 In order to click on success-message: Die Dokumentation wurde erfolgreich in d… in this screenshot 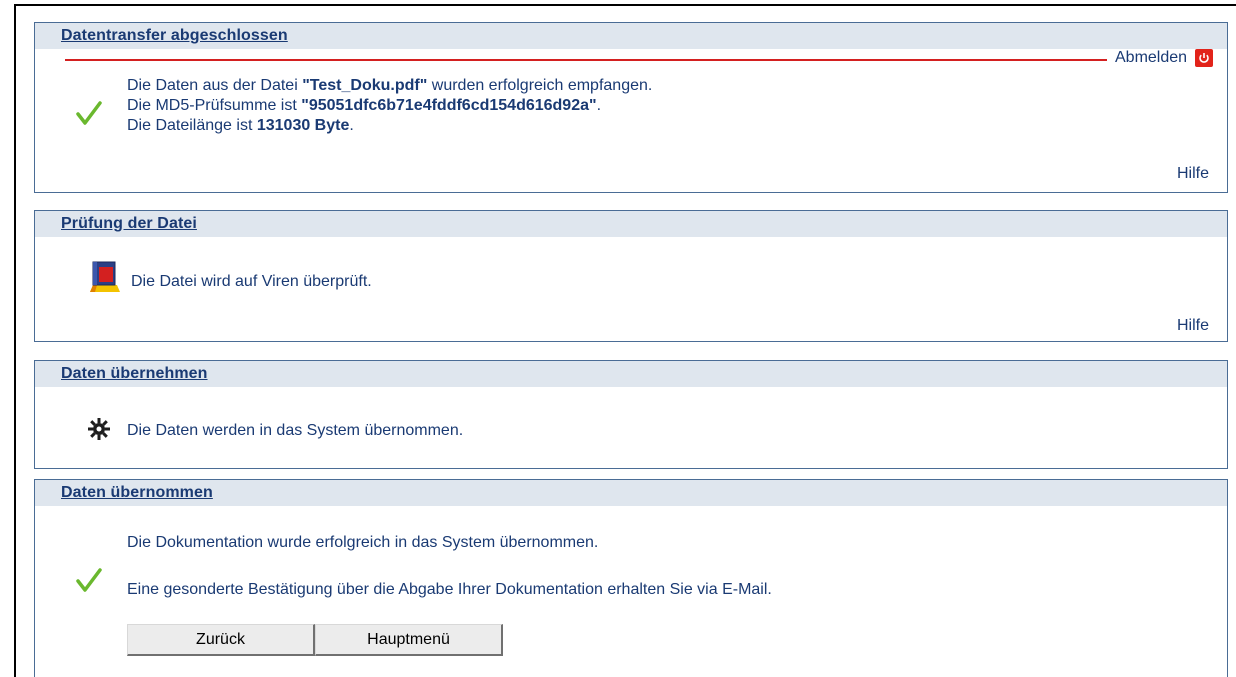, I will do `click(363, 542)`.